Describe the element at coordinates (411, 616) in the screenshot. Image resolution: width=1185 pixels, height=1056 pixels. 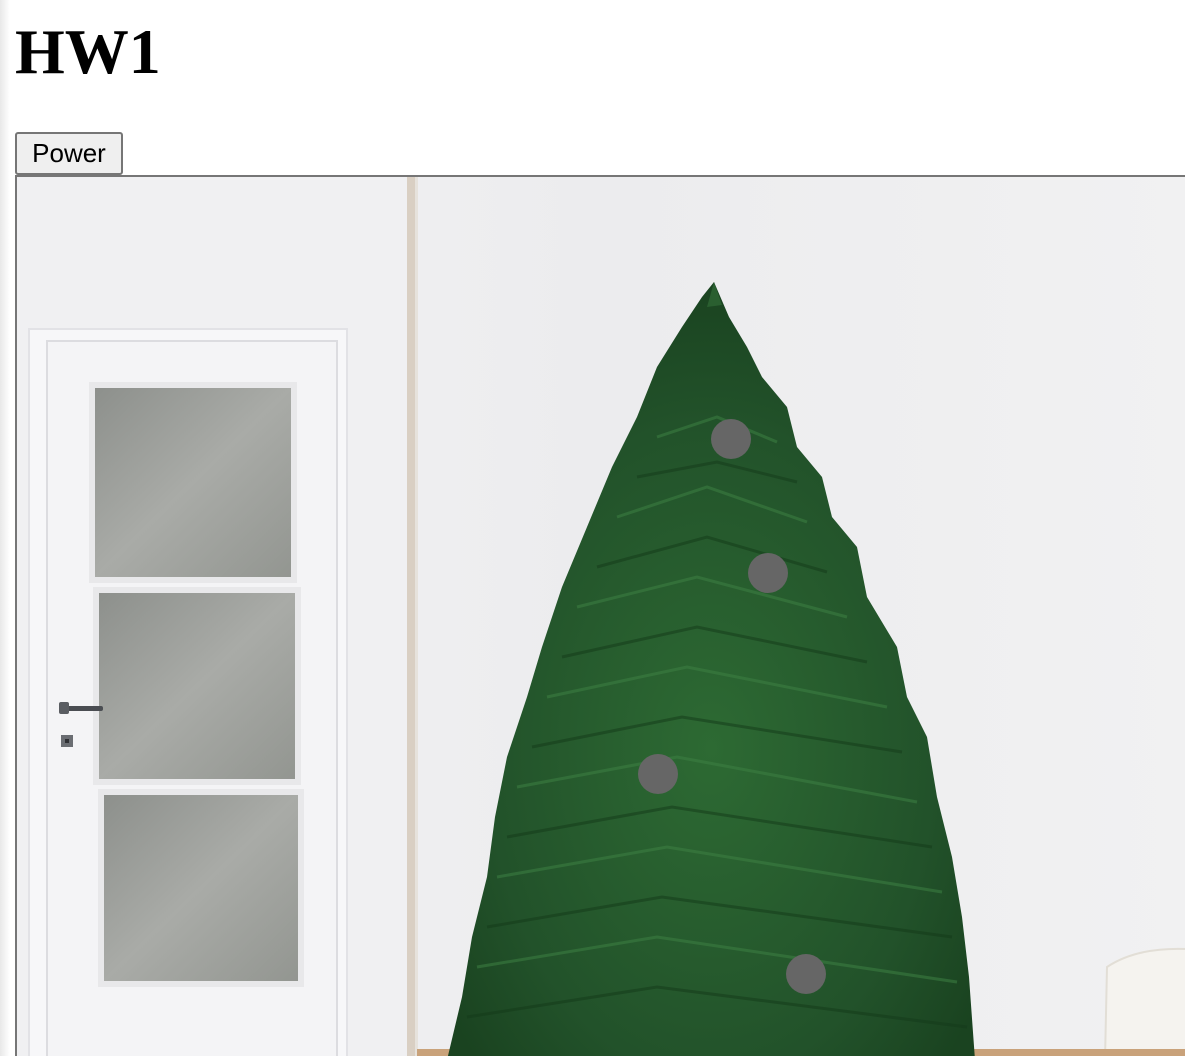
I see `wall-corner-trim` at that location.